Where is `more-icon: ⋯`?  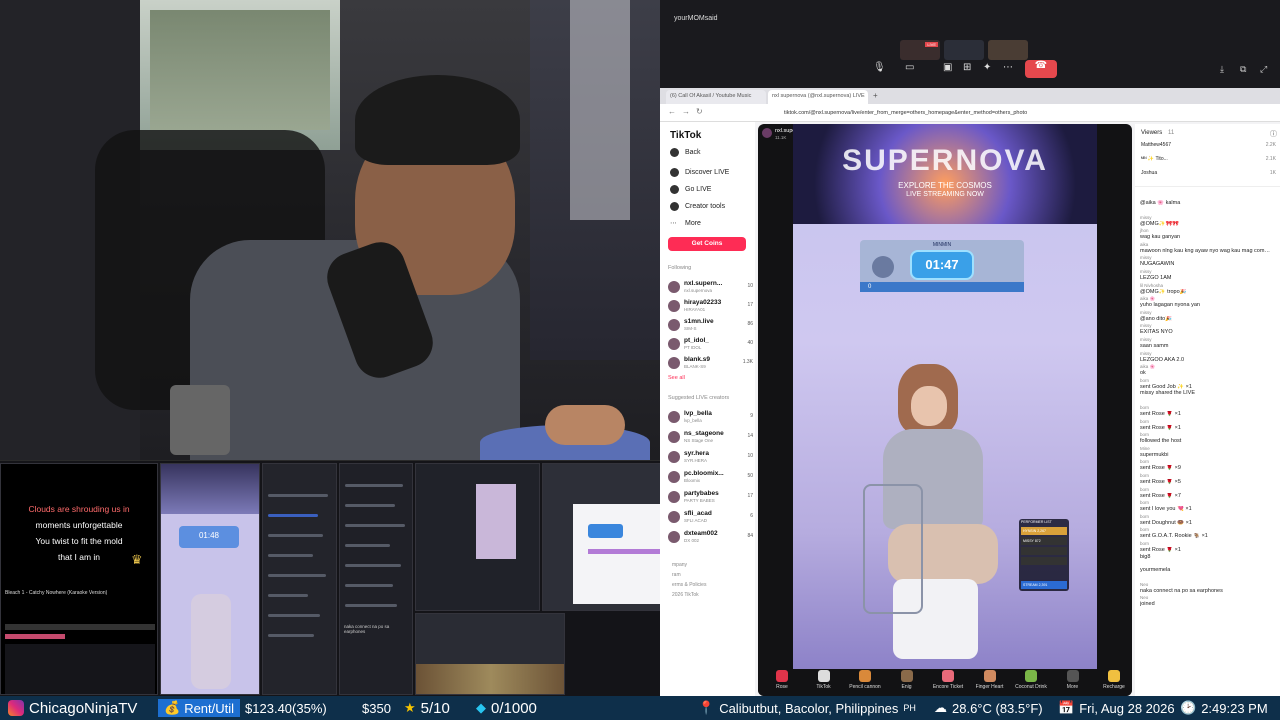 more-icon: ⋯ is located at coordinates (1008, 67).